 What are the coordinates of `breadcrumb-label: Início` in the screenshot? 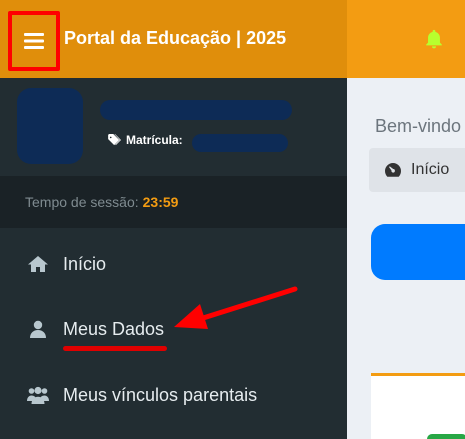 It's located at (430, 169).